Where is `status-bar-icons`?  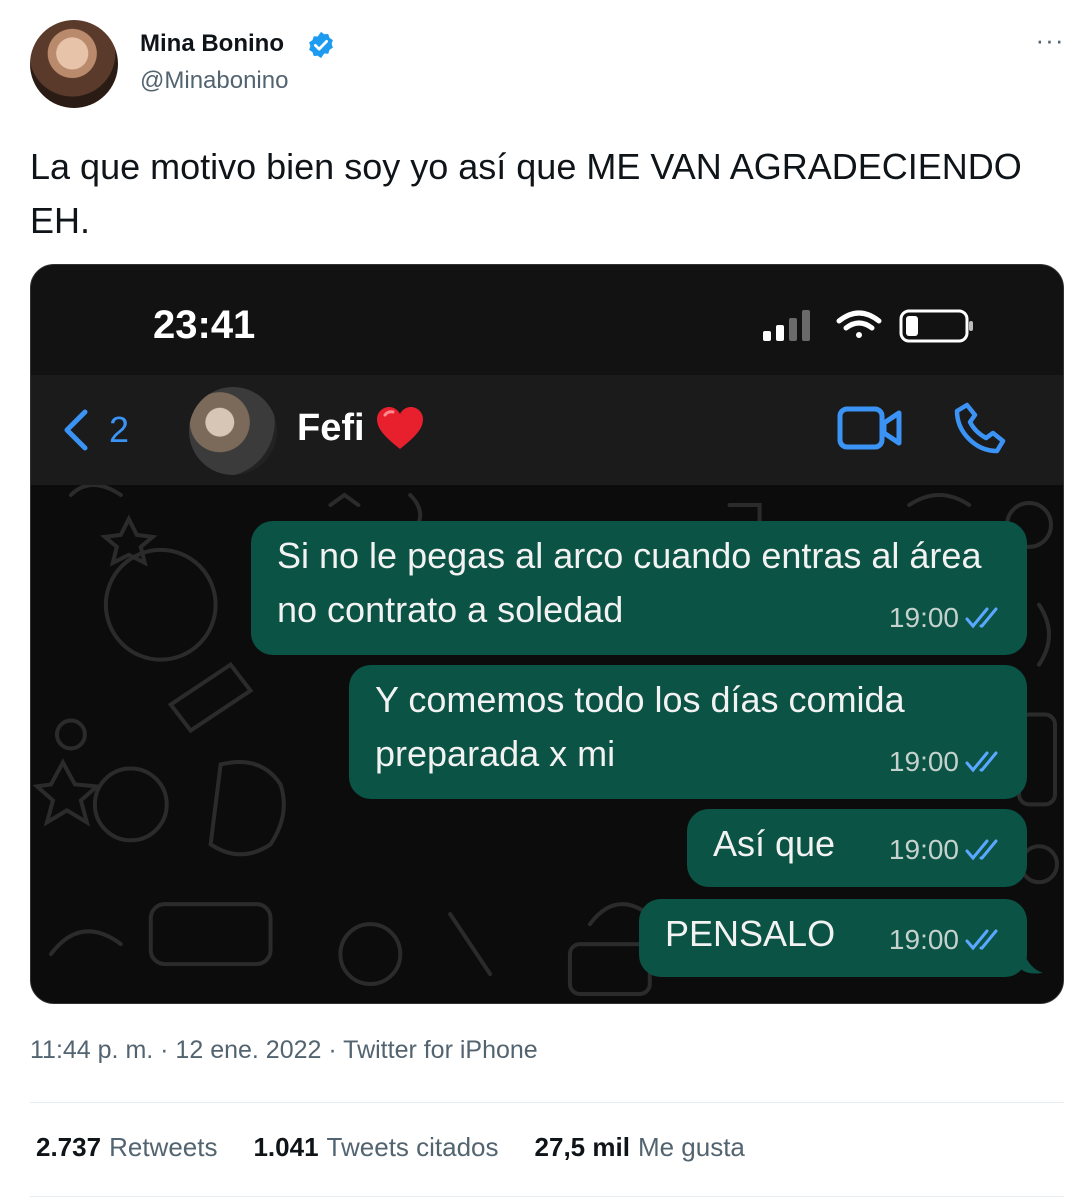
status-bar-icons is located at coordinates (868, 326).